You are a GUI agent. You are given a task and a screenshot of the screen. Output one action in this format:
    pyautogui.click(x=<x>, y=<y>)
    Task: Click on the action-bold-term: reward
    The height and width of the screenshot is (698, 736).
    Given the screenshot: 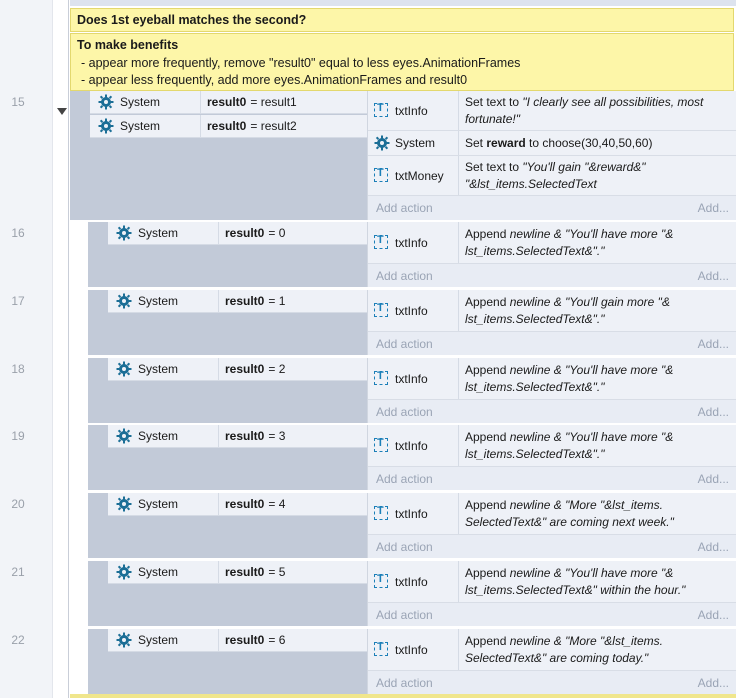 What is the action you would take?
    pyautogui.click(x=506, y=142)
    